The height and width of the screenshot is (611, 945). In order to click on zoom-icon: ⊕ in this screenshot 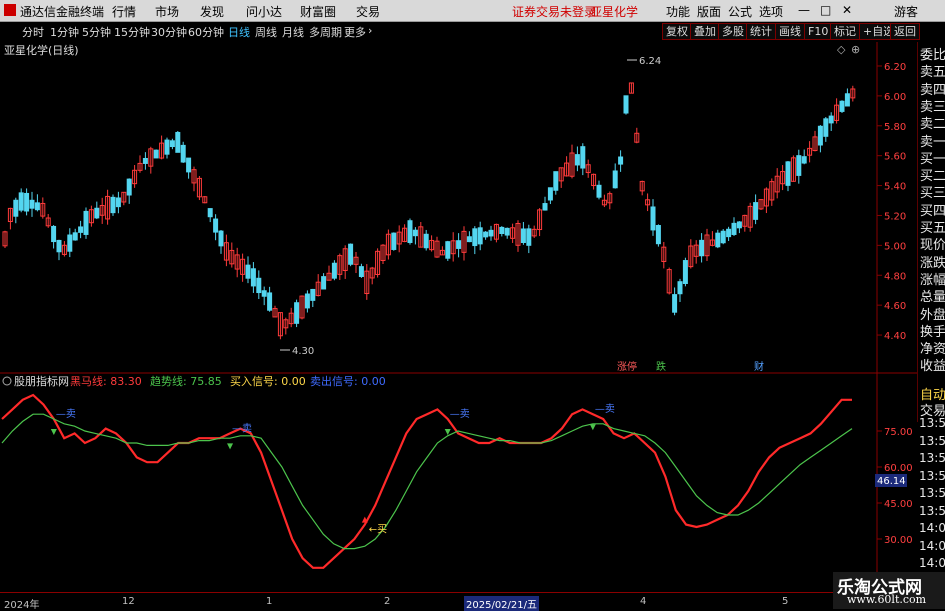, I will do `click(855, 49)`.